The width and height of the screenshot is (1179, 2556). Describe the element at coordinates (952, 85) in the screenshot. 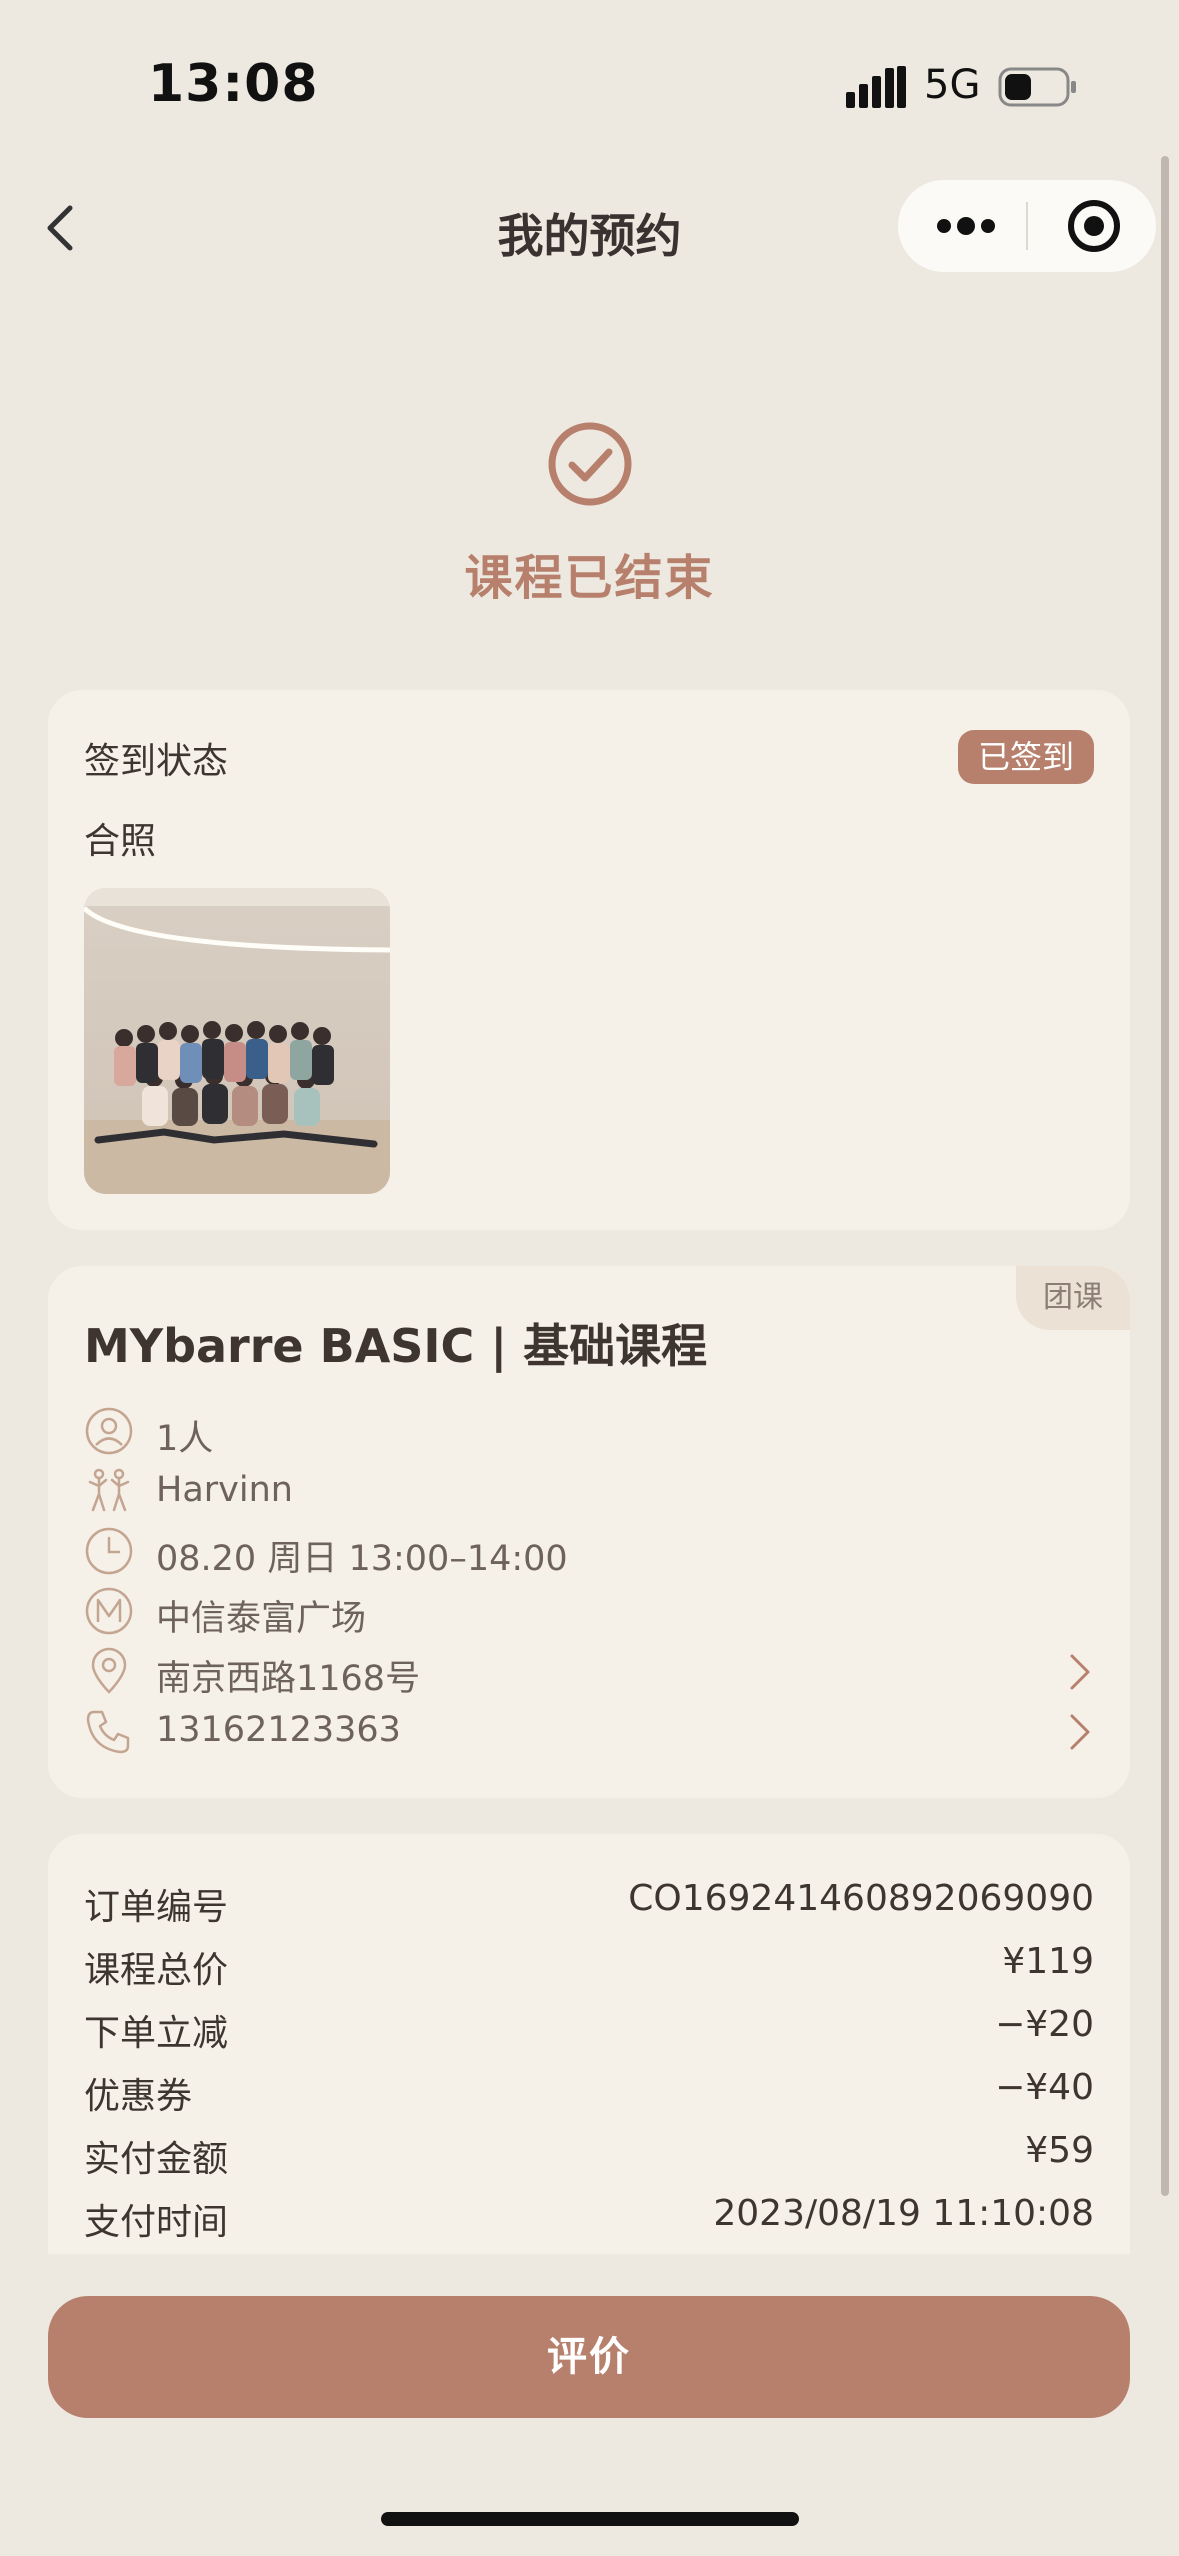

I see `network-type: 5G` at that location.